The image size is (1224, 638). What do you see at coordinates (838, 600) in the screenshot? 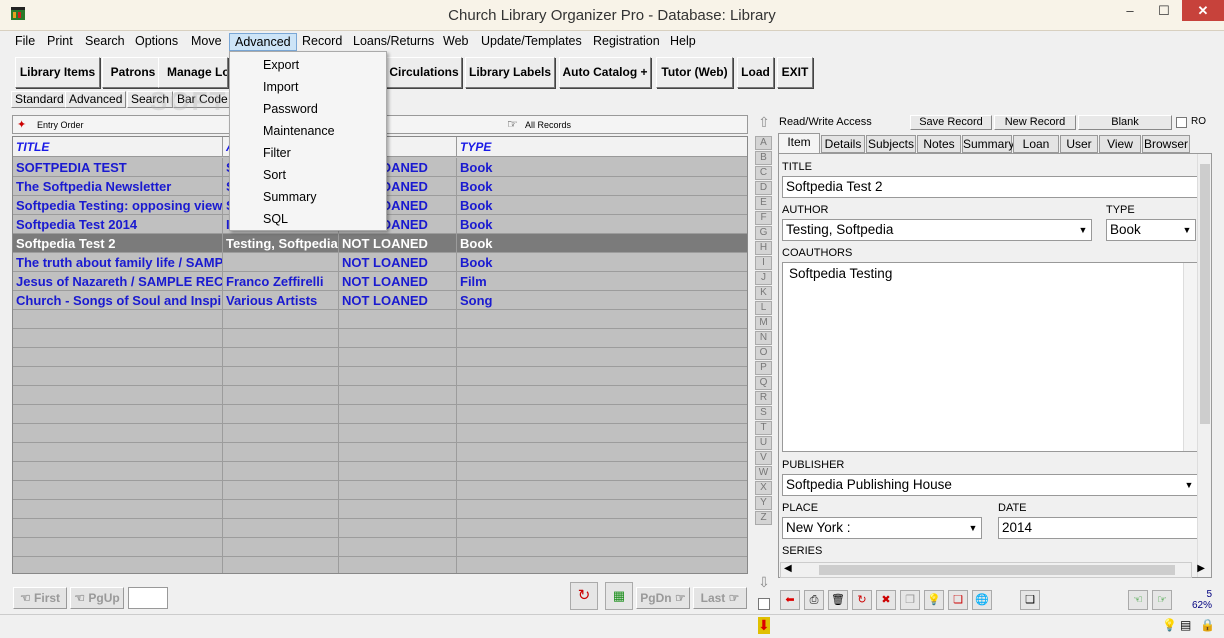
I see `trash-icon: 🗑` at bounding box center [838, 600].